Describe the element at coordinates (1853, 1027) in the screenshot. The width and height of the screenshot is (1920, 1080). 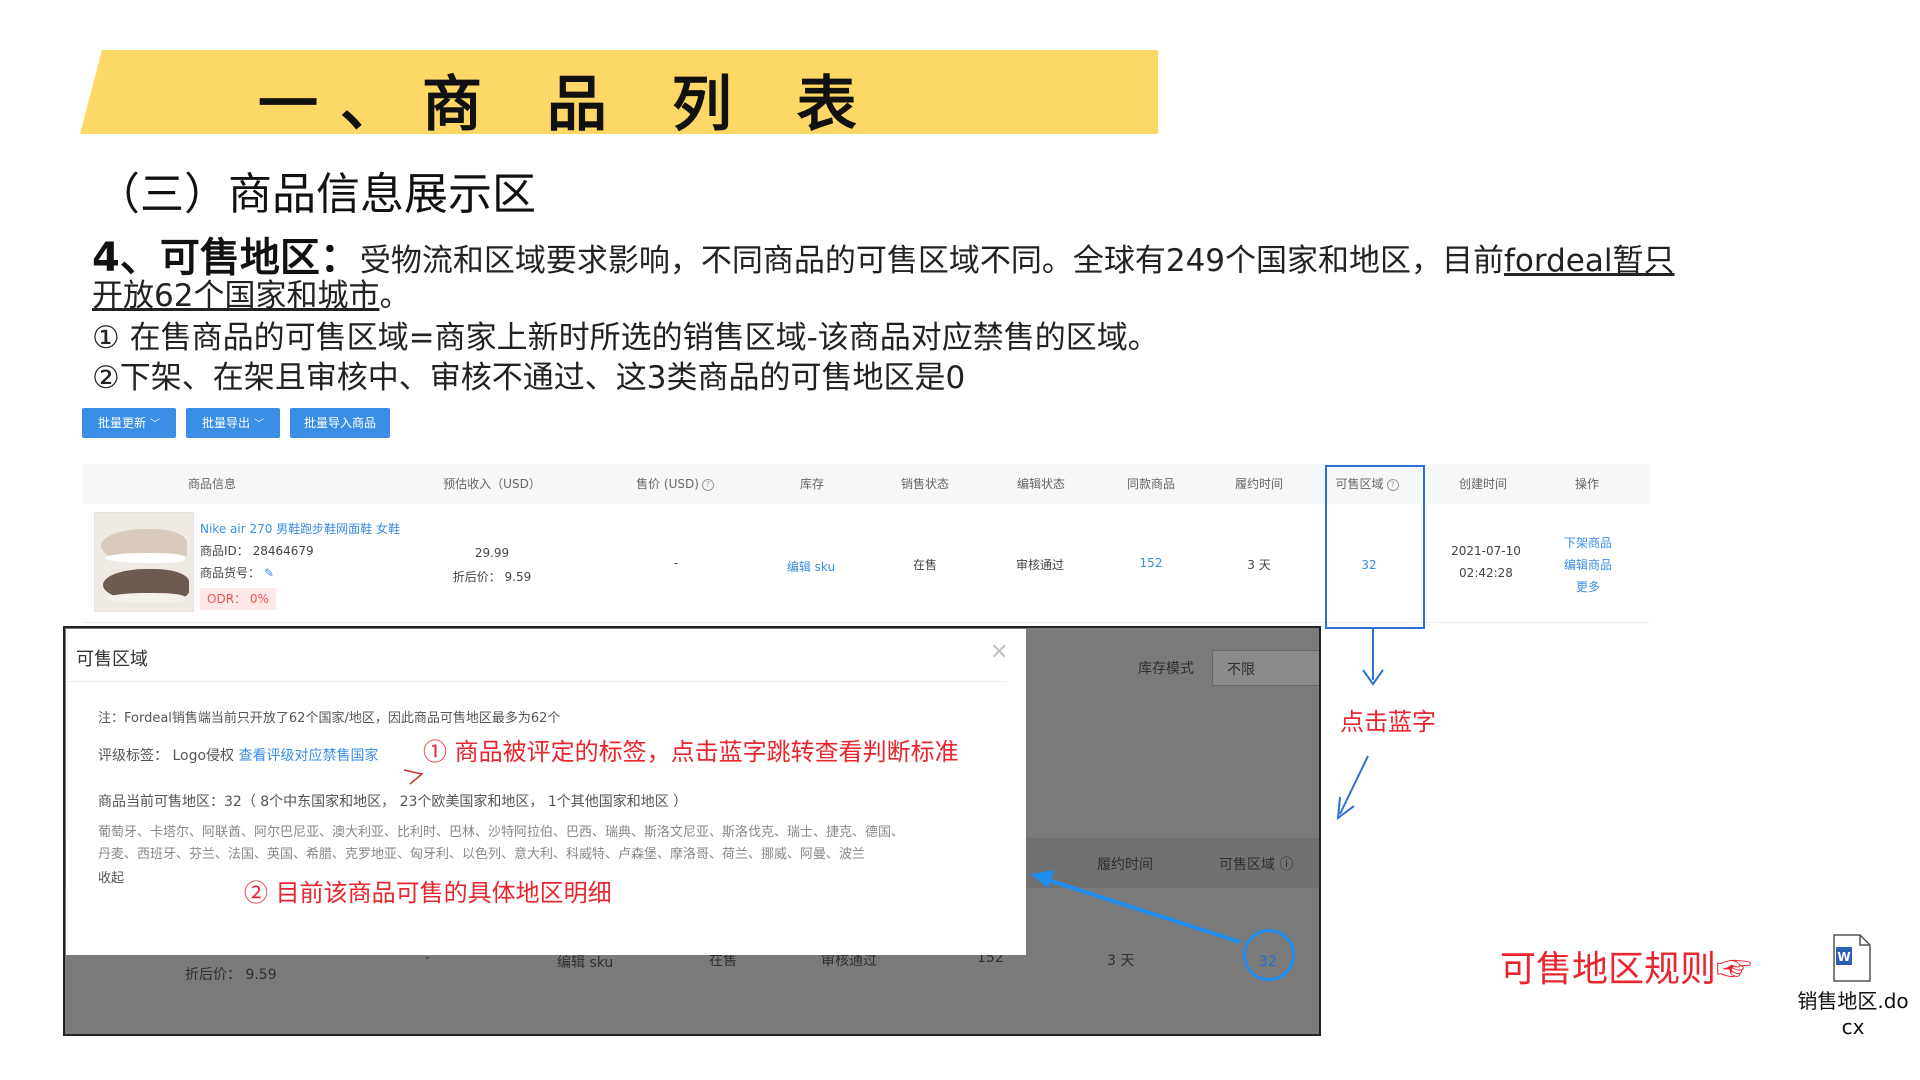
I see `attachment-filename-line2: cx` at that location.